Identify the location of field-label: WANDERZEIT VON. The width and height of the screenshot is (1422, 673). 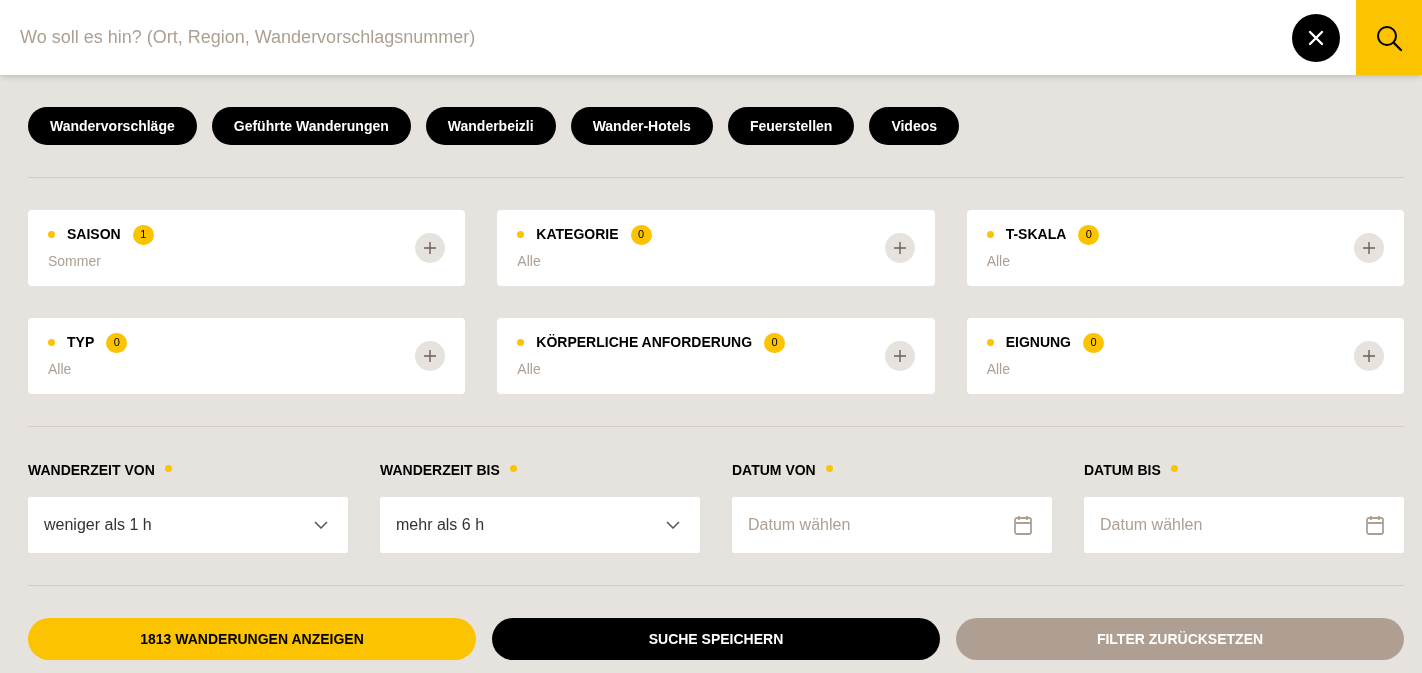
(91, 470).